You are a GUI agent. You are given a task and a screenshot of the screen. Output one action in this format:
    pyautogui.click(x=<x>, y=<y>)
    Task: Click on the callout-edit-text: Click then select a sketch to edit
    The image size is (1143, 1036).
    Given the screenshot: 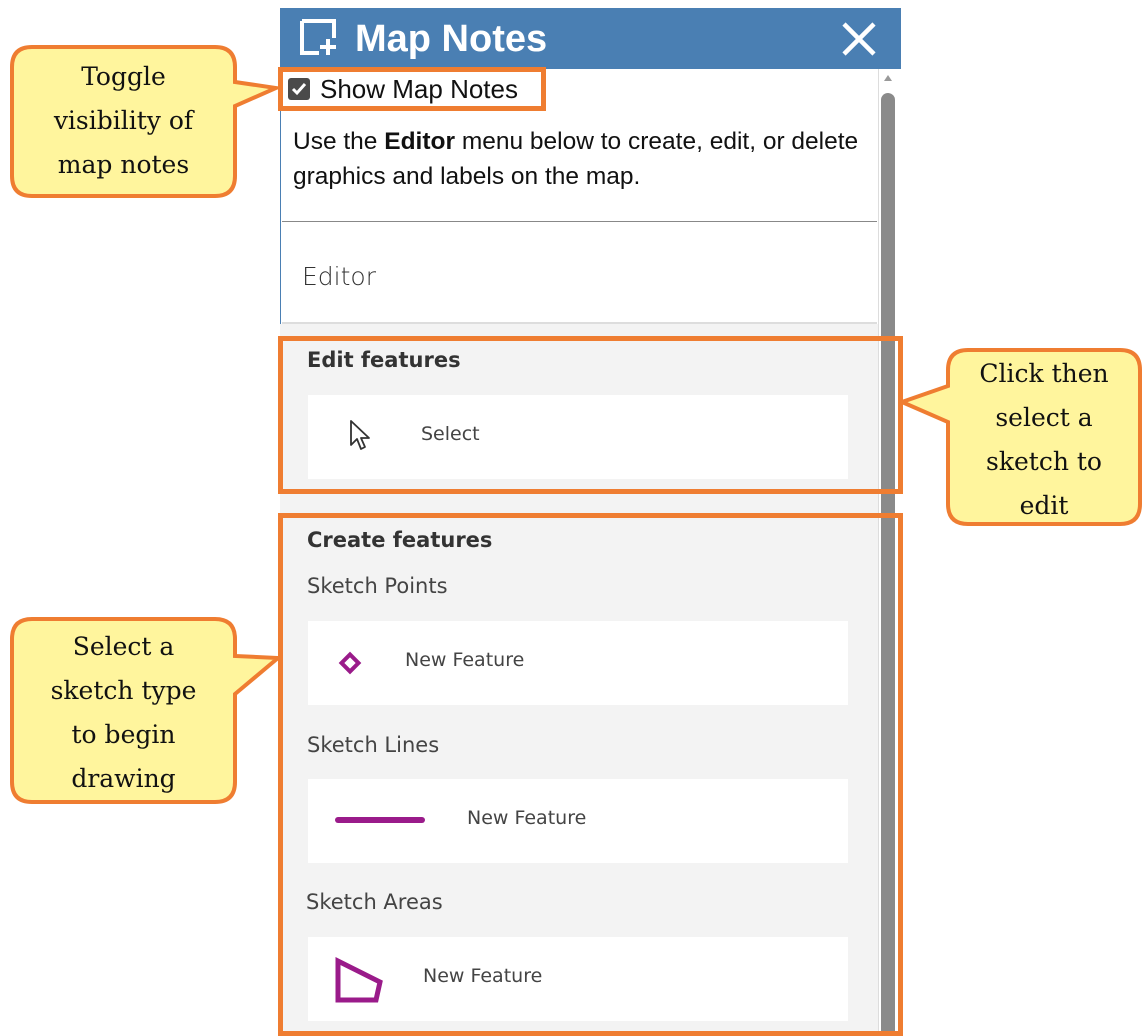 What is the action you would take?
    pyautogui.click(x=1044, y=440)
    